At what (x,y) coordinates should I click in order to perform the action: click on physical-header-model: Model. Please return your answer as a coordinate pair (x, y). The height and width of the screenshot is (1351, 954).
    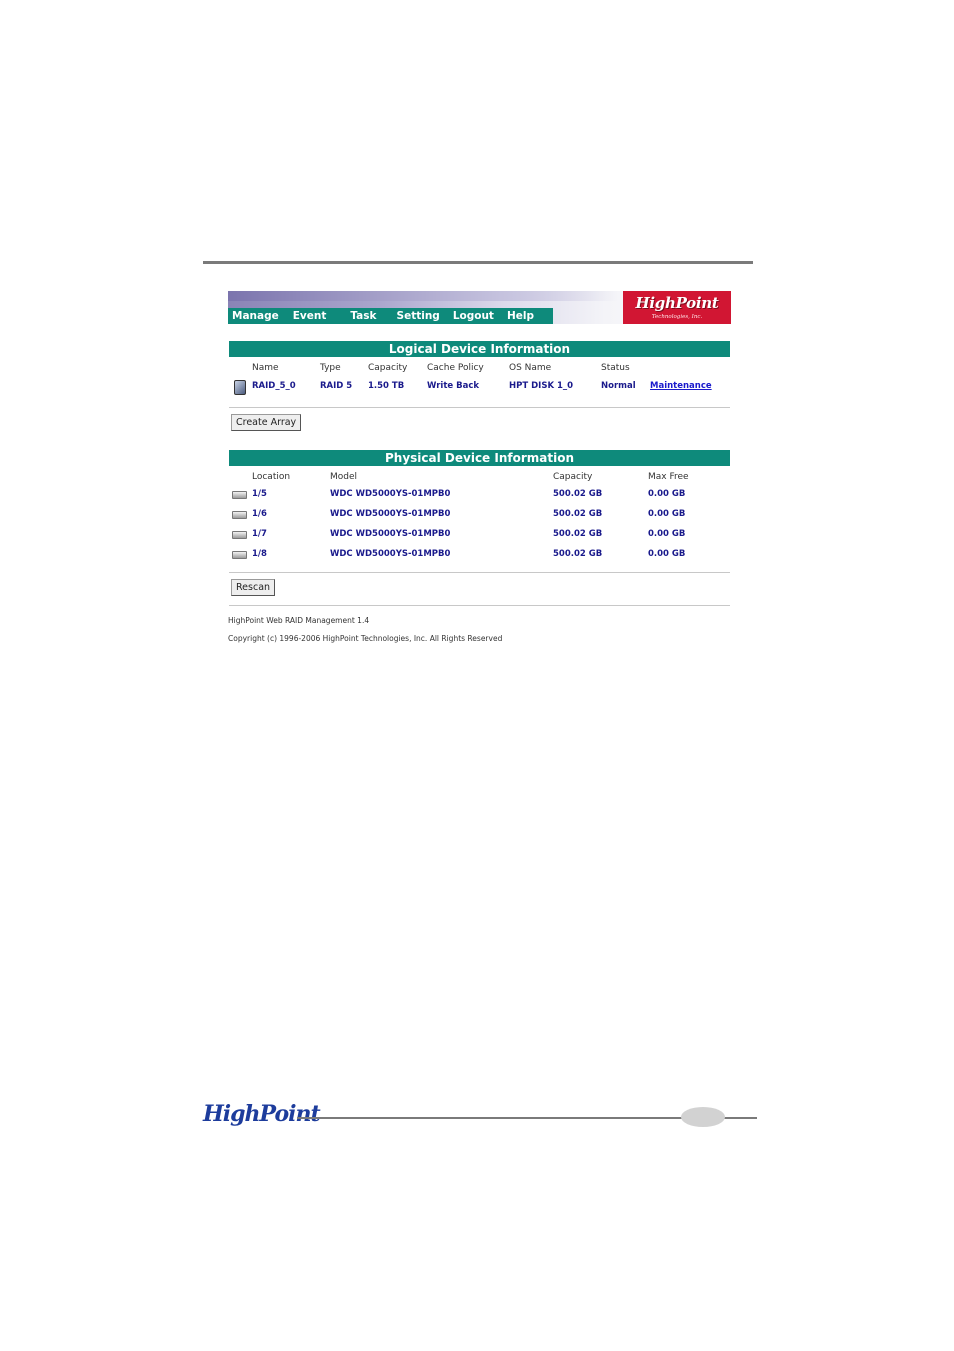
    Looking at the image, I should click on (344, 477).